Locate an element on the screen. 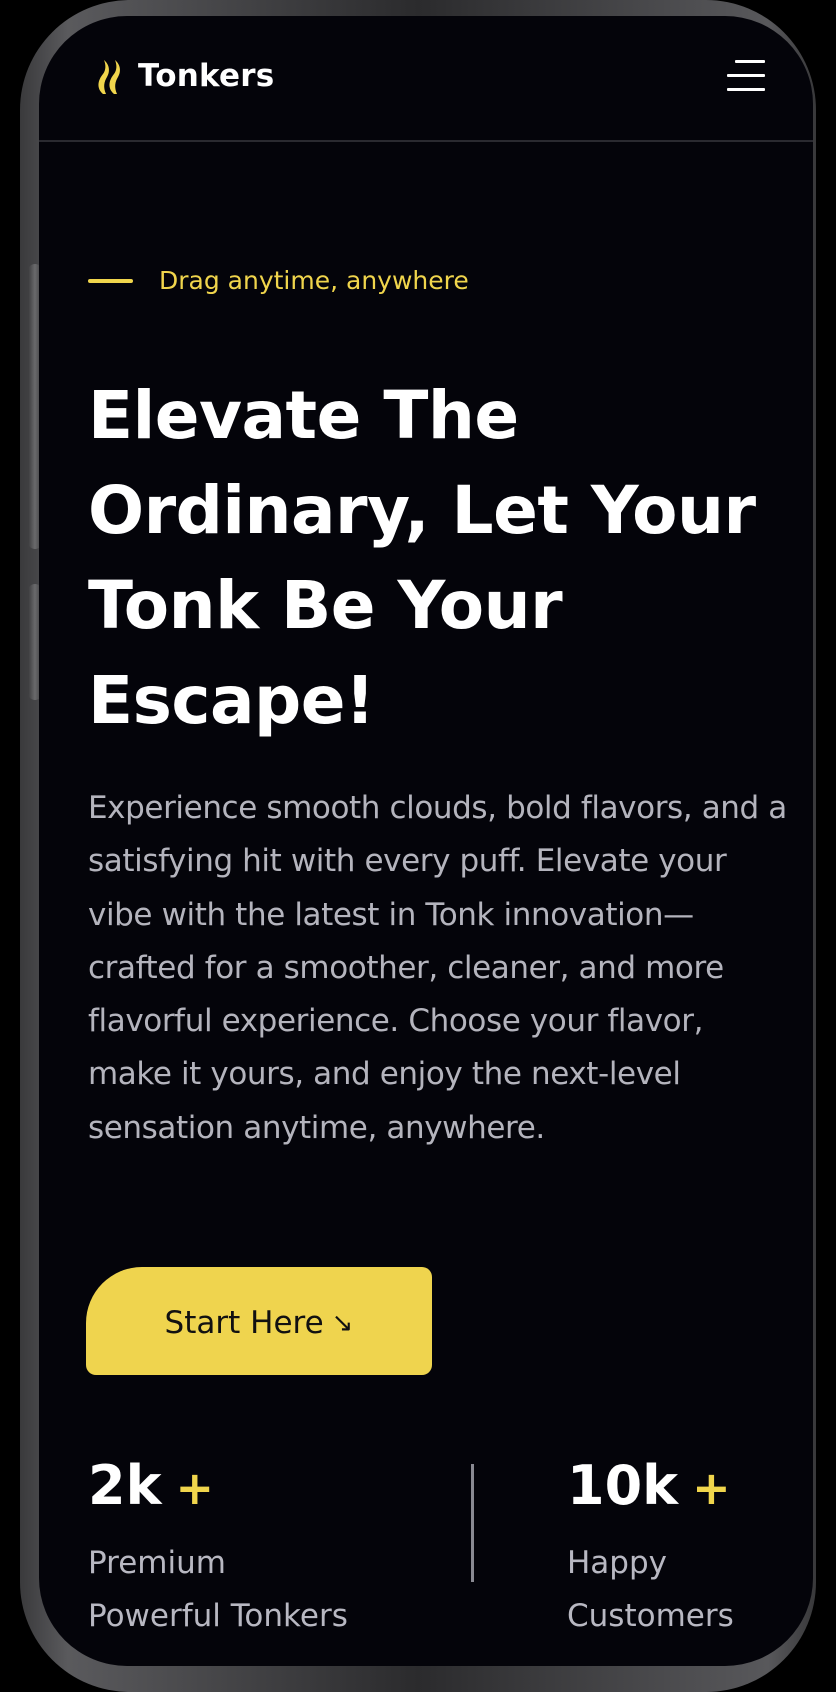 This screenshot has width=836, height=1692. stat-label-line: Happy is located at coordinates (617, 1563).